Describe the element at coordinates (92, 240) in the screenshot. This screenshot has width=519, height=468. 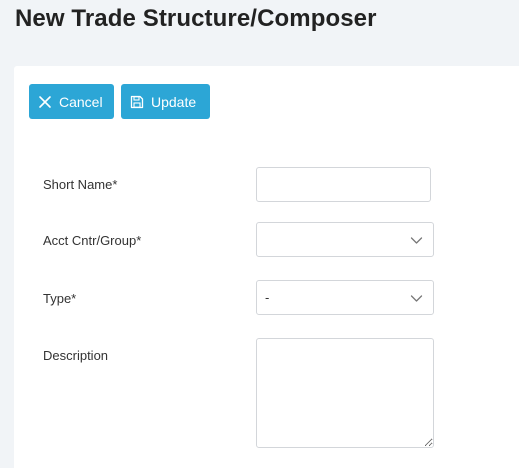
I see `acct-cntr-group-label: Acct Cntr/Group*` at that location.